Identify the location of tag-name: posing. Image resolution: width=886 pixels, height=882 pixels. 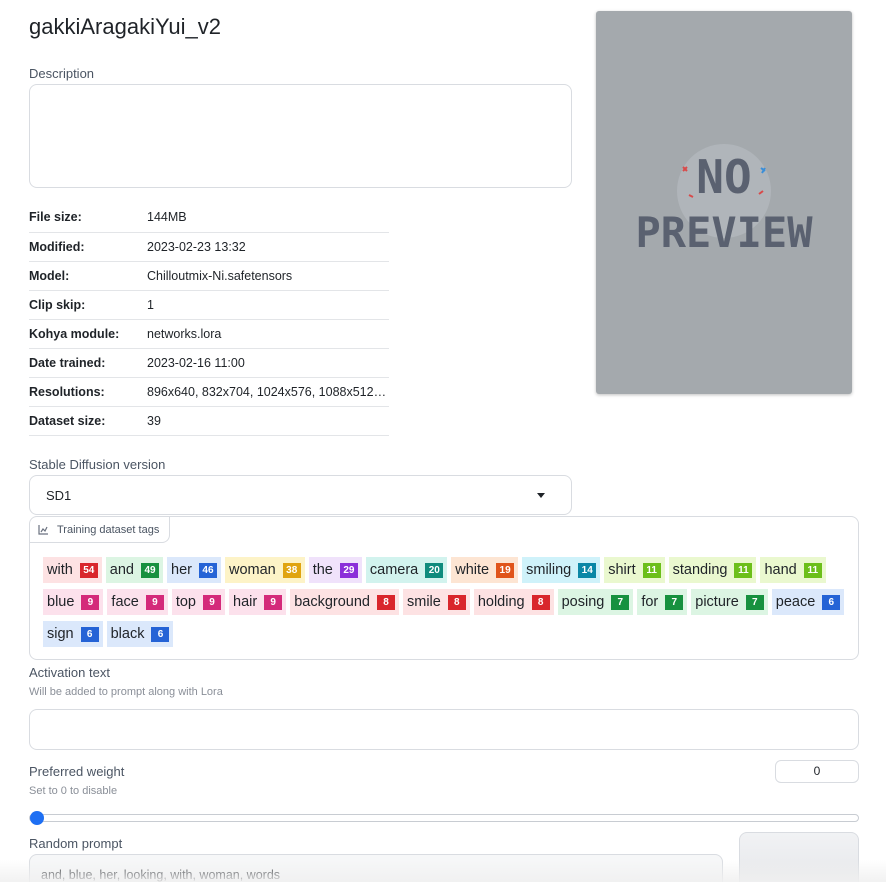
(583, 602).